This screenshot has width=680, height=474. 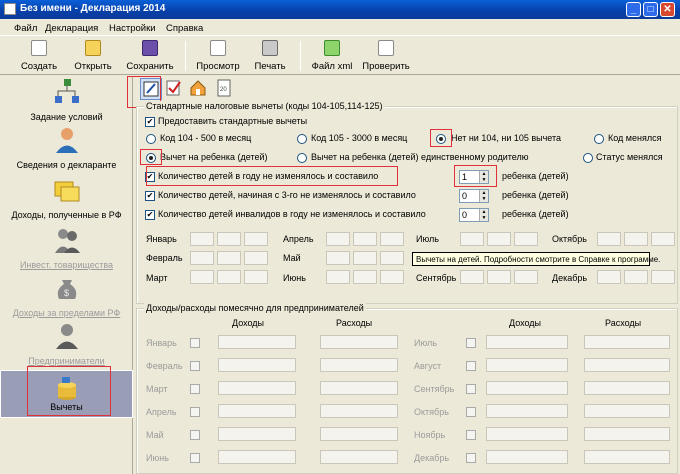 What do you see at coordinates (667, 9) in the screenshot?
I see `close-button: ✕` at bounding box center [667, 9].